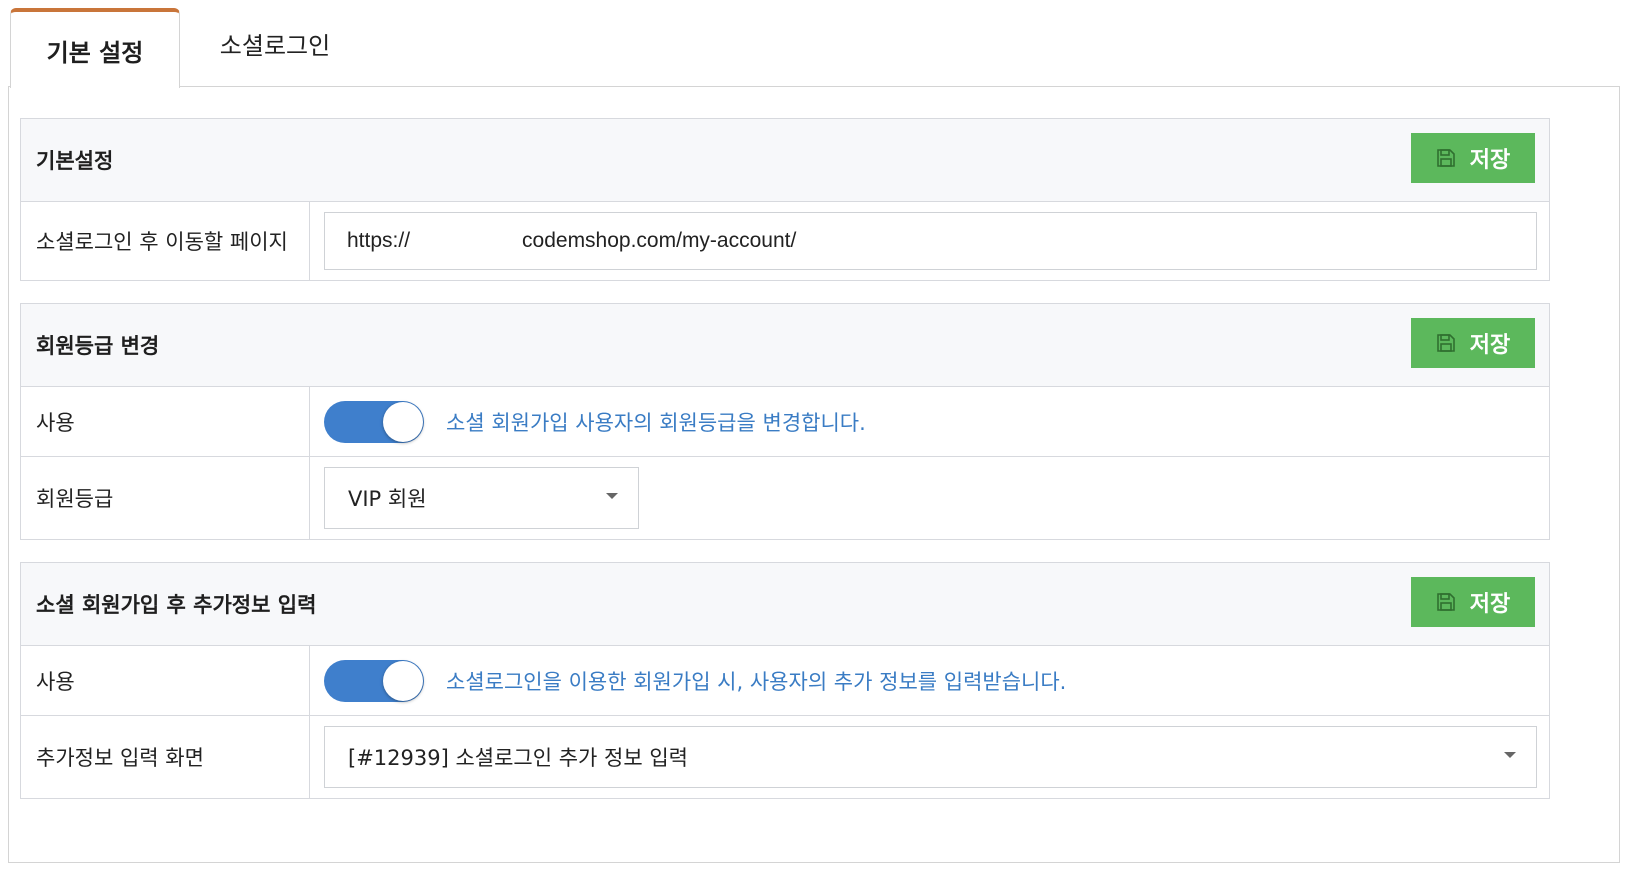 Image resolution: width=1628 pixels, height=872 pixels. Describe the element at coordinates (518, 758) in the screenshot. I see `screen-selected: [#12939] 소셜로그인 추가 정보 입력` at that location.